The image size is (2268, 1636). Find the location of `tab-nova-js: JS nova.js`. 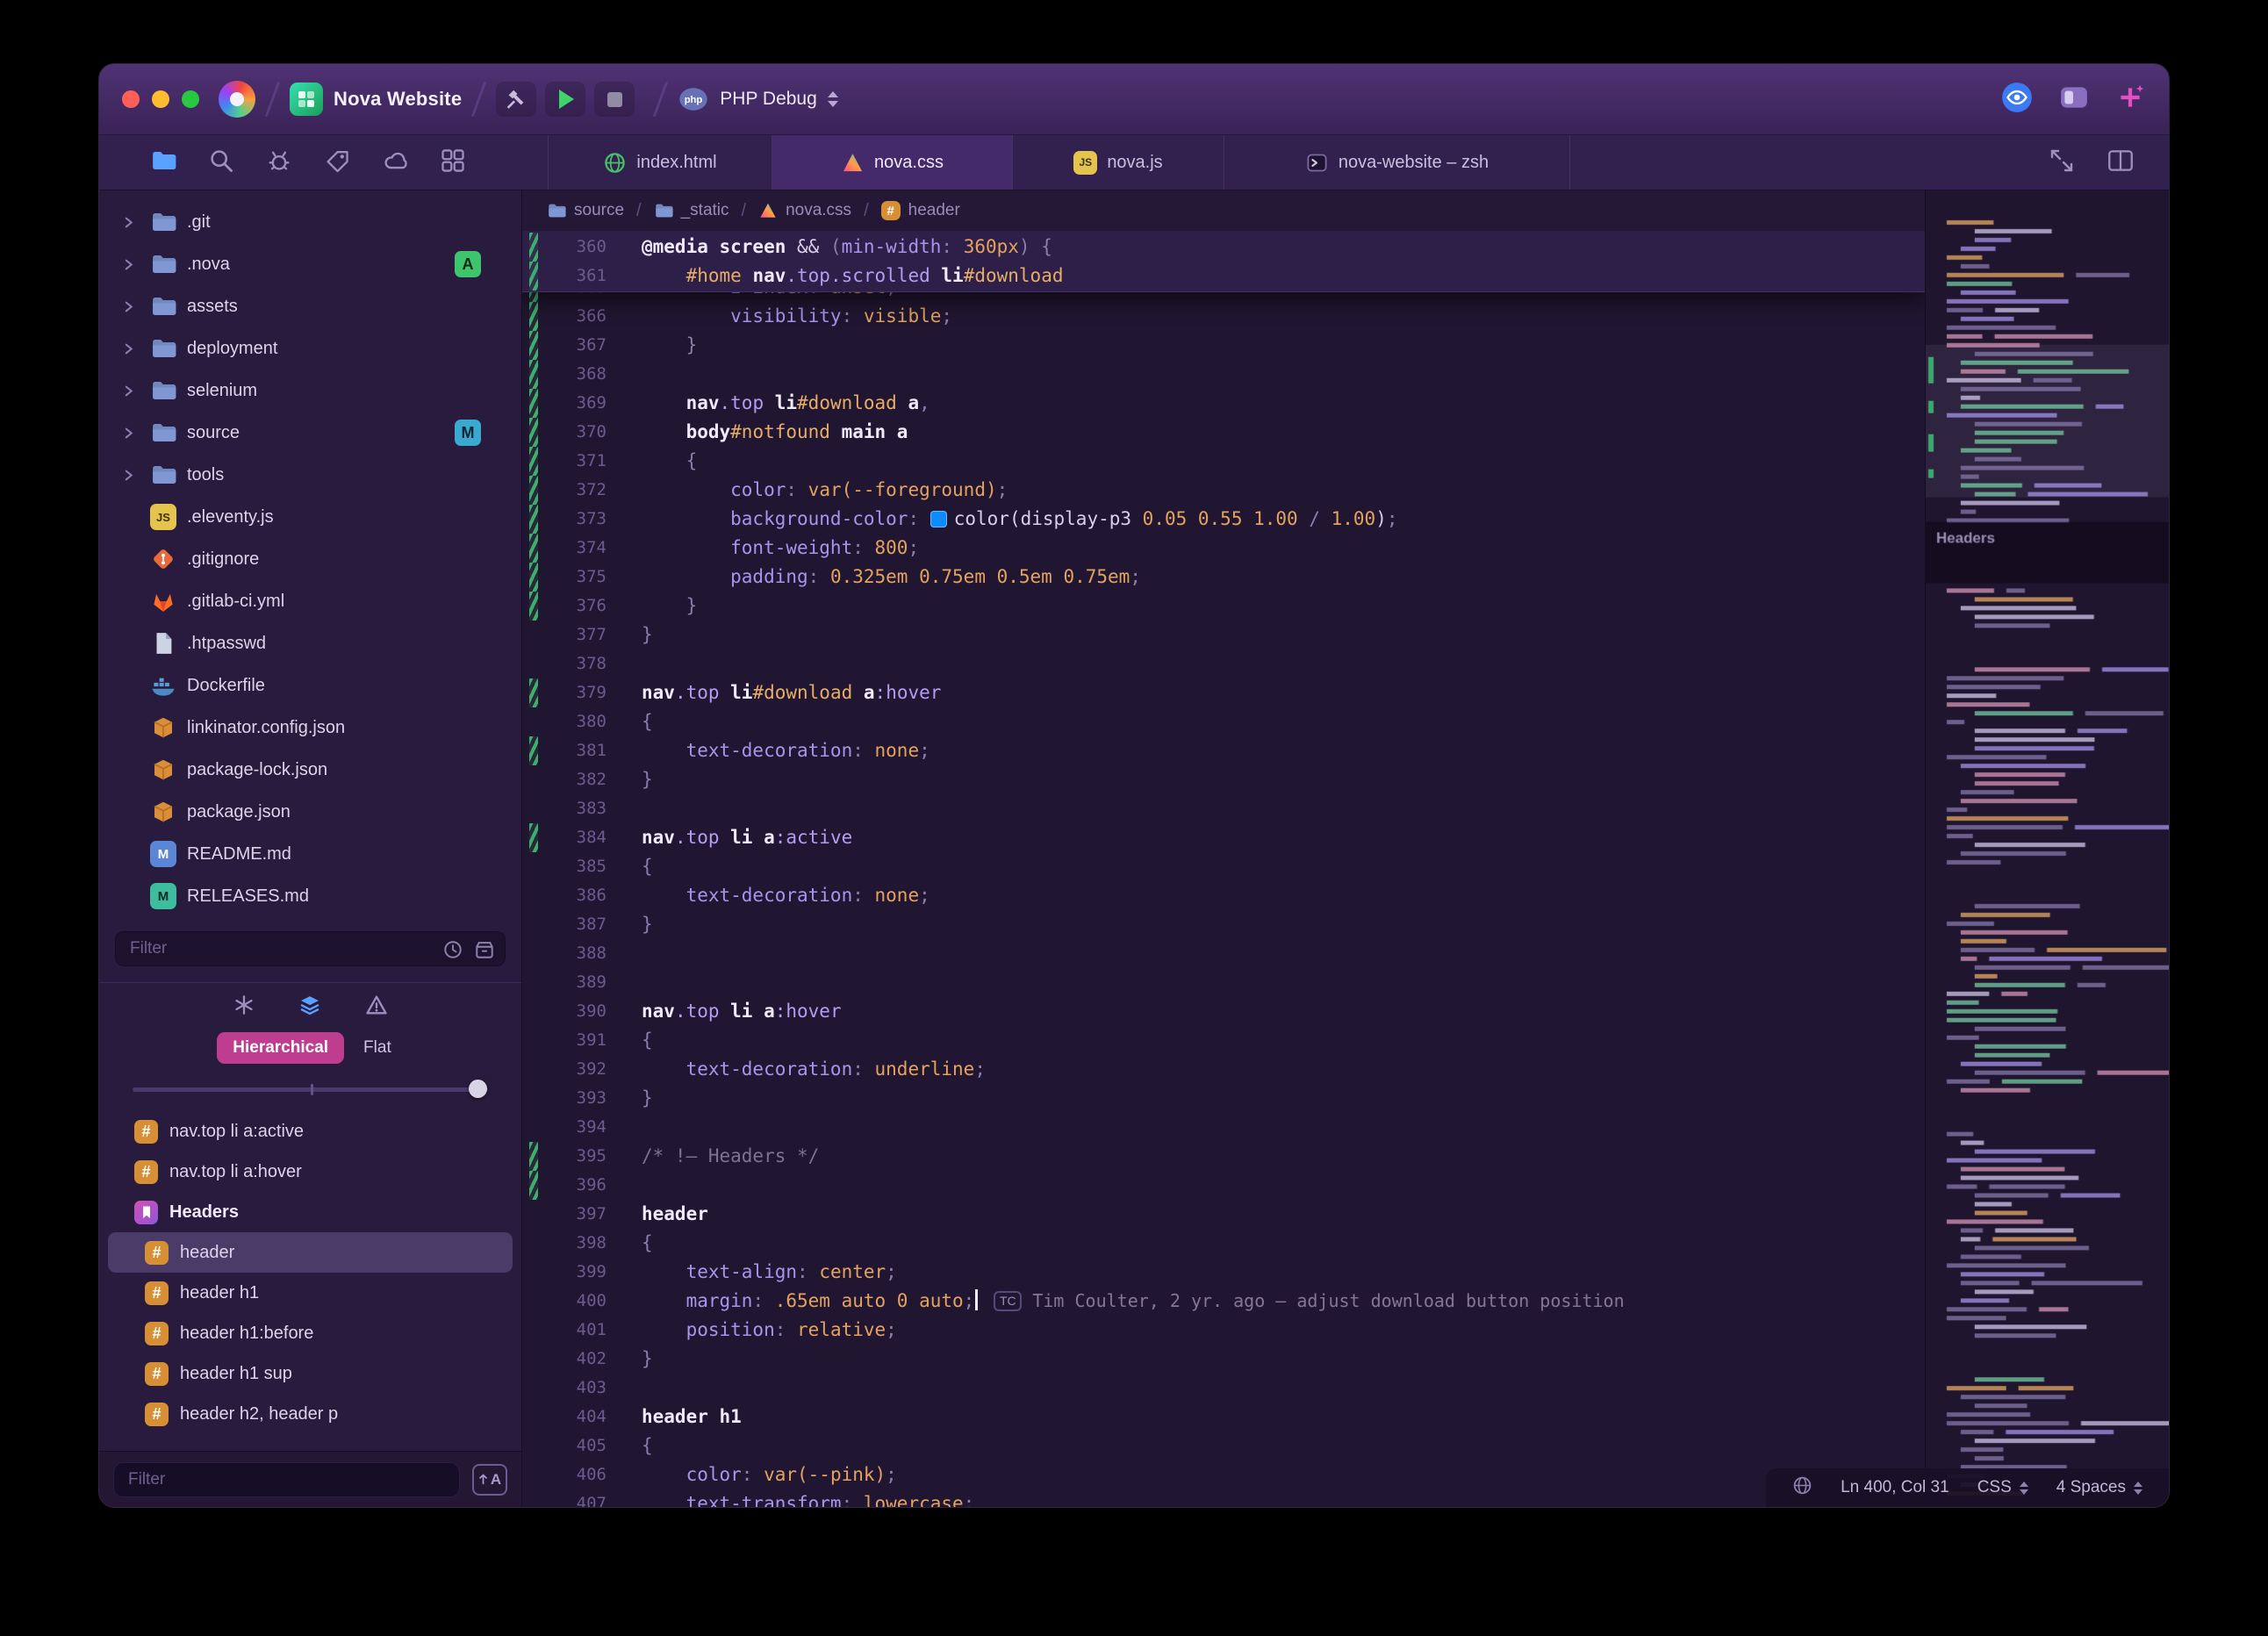

tab-nova-js: JS nova.js is located at coordinates (1118, 162).